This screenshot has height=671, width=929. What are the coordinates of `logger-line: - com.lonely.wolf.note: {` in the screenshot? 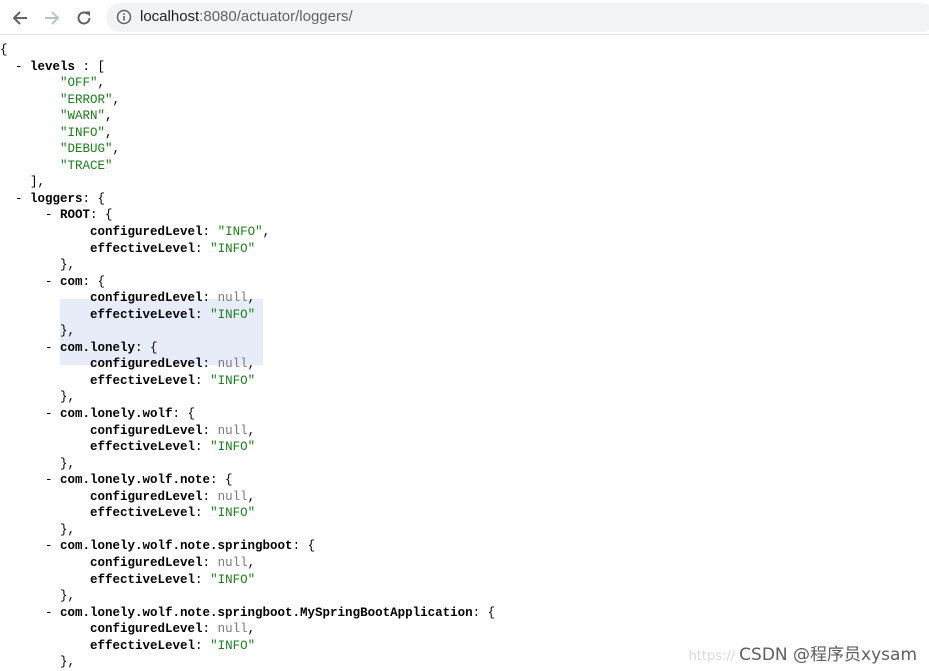 It's located at (116, 480).